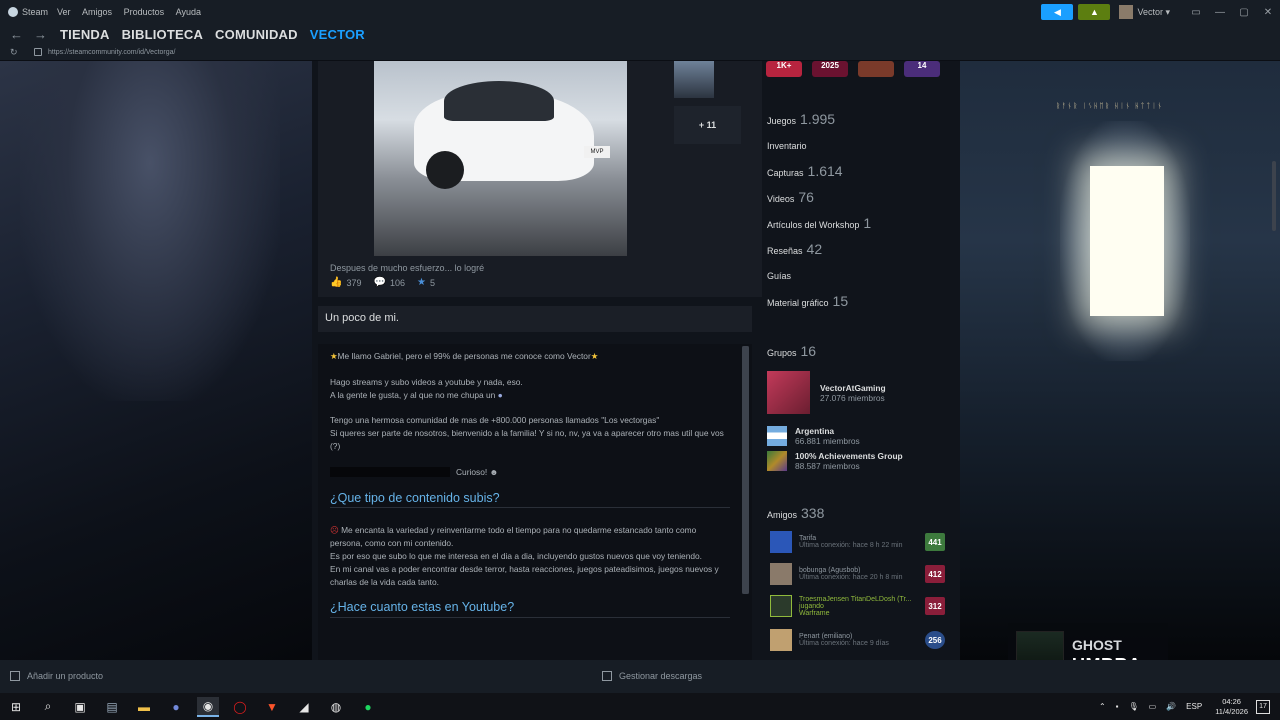  What do you see at coordinates (805, 171) in the screenshot?
I see `stat-capturas: Capturas 1.614` at bounding box center [805, 171].